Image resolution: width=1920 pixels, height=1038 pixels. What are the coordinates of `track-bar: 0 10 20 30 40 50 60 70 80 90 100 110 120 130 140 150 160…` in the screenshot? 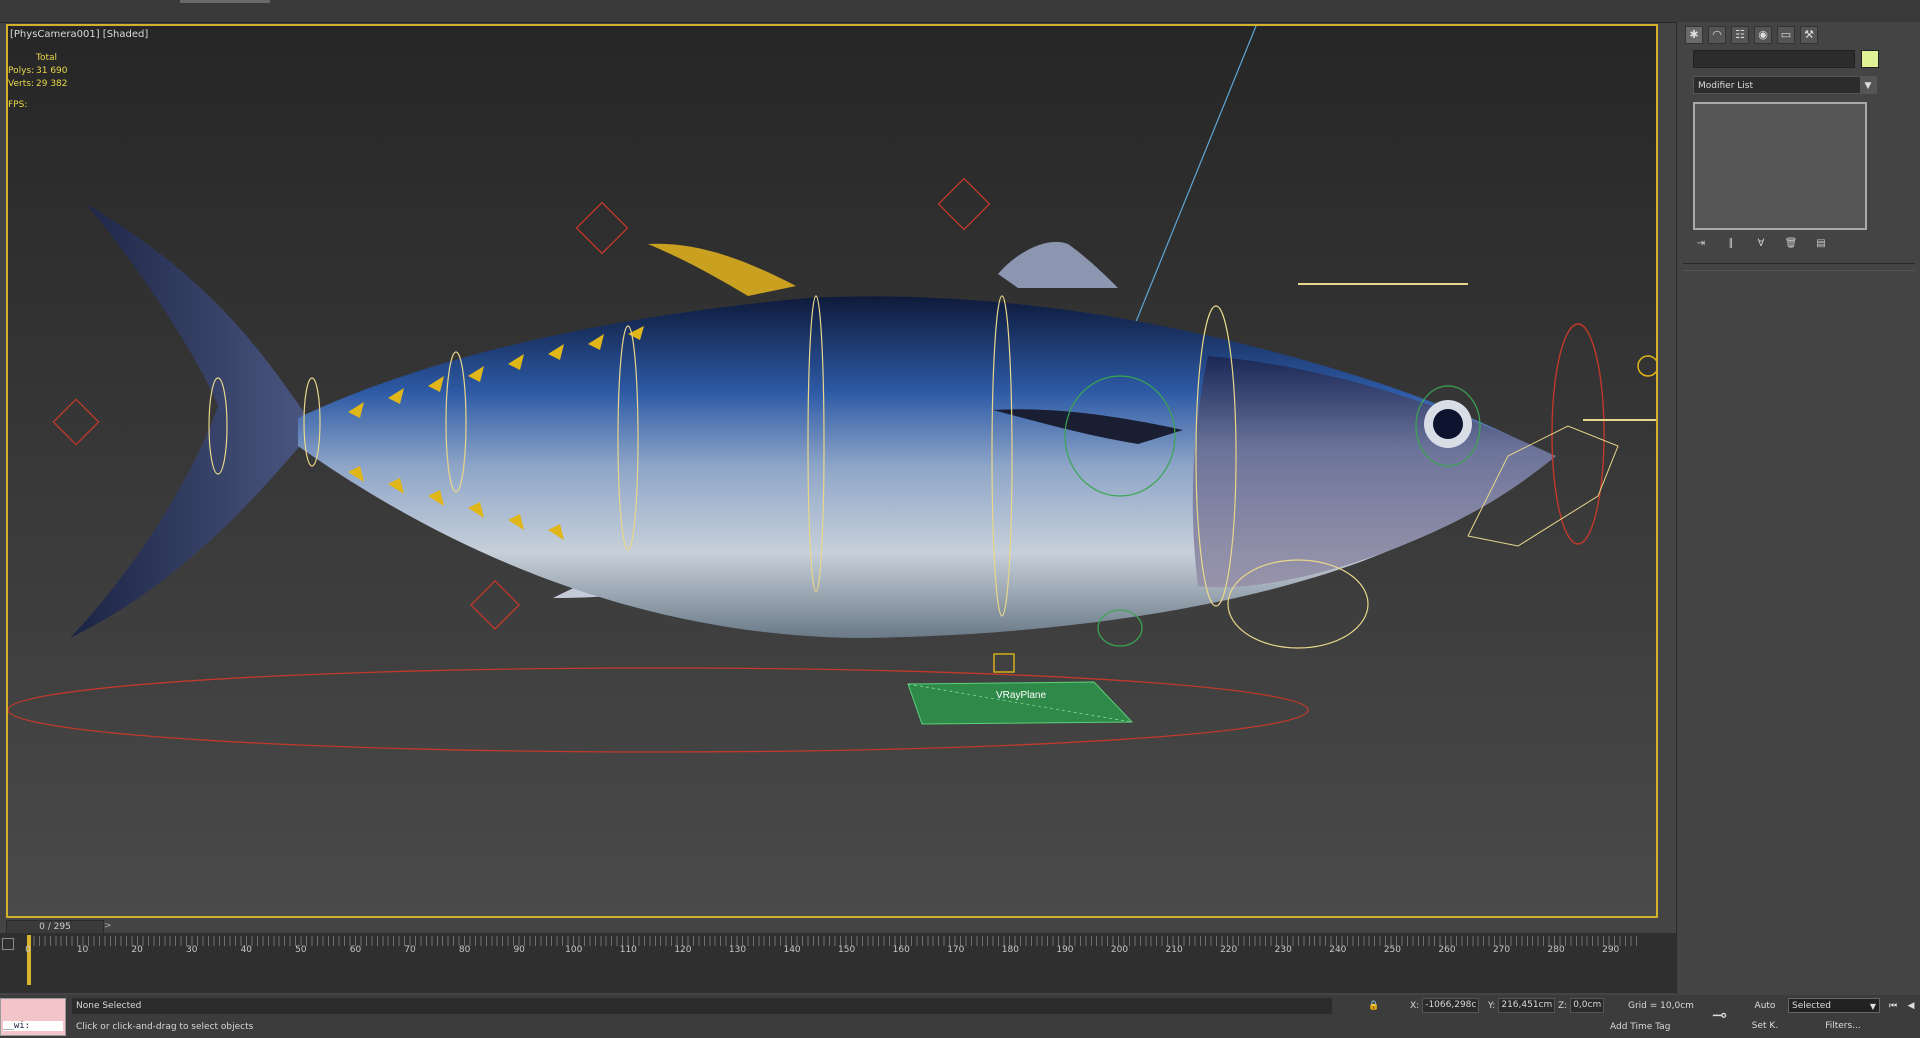 It's located at (839, 963).